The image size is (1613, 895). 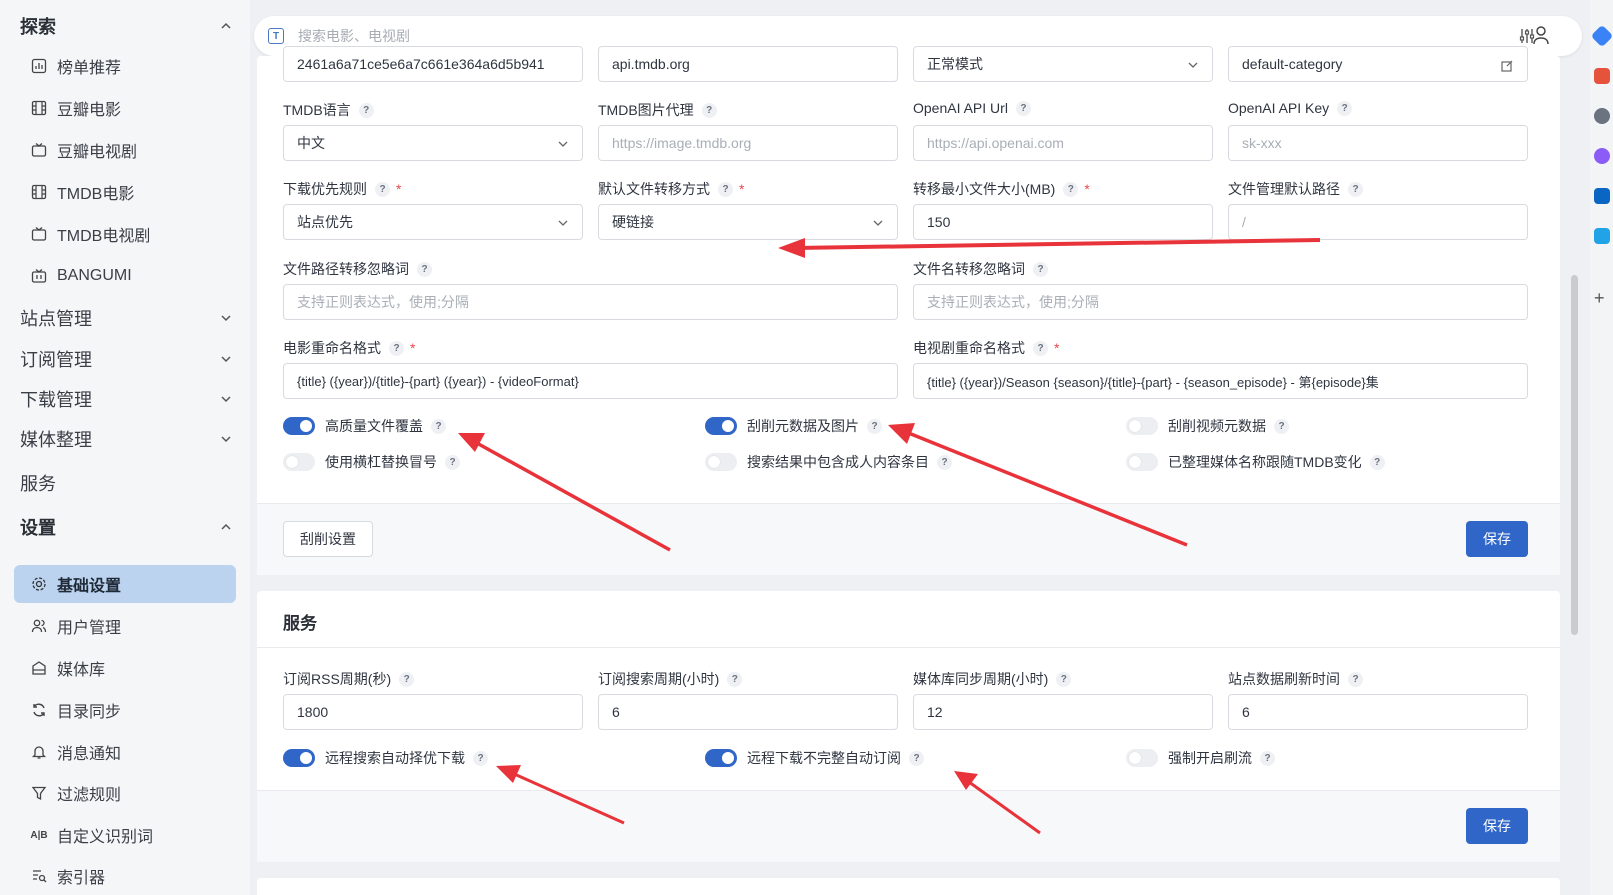 I want to click on min-file-size-input: 150, so click(x=1063, y=222).